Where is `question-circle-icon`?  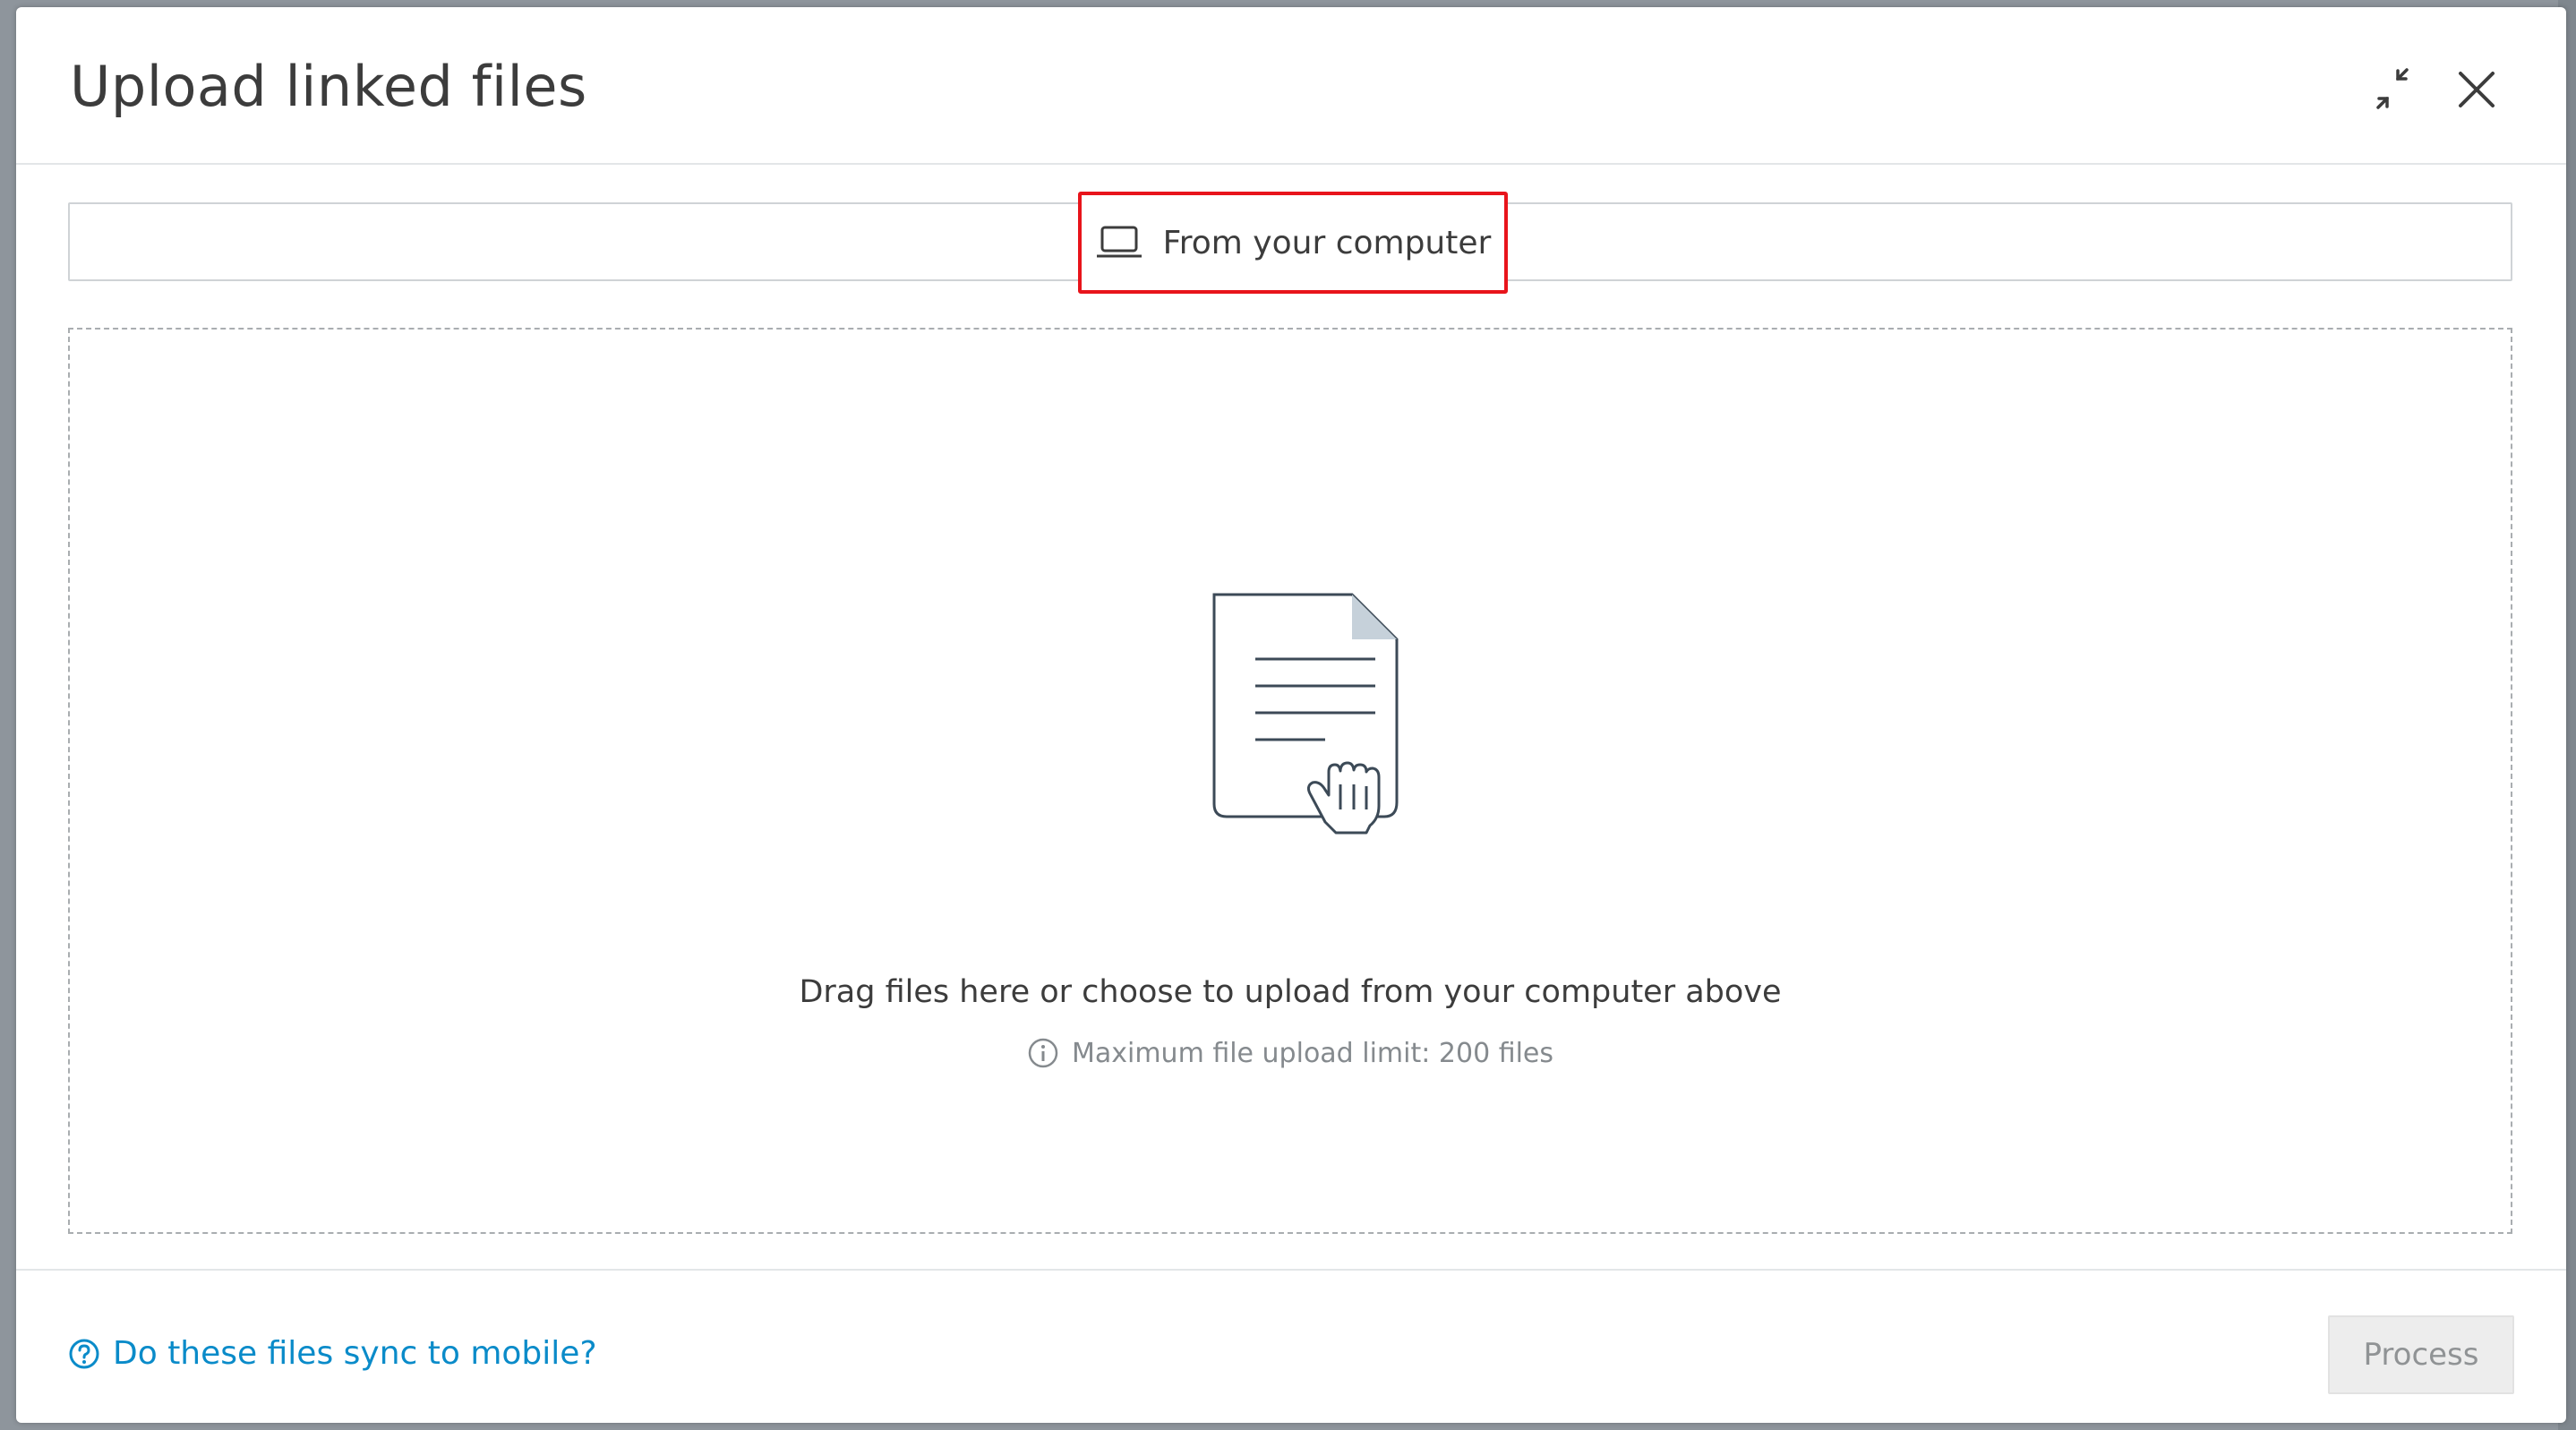 question-circle-icon is located at coordinates (84, 1353).